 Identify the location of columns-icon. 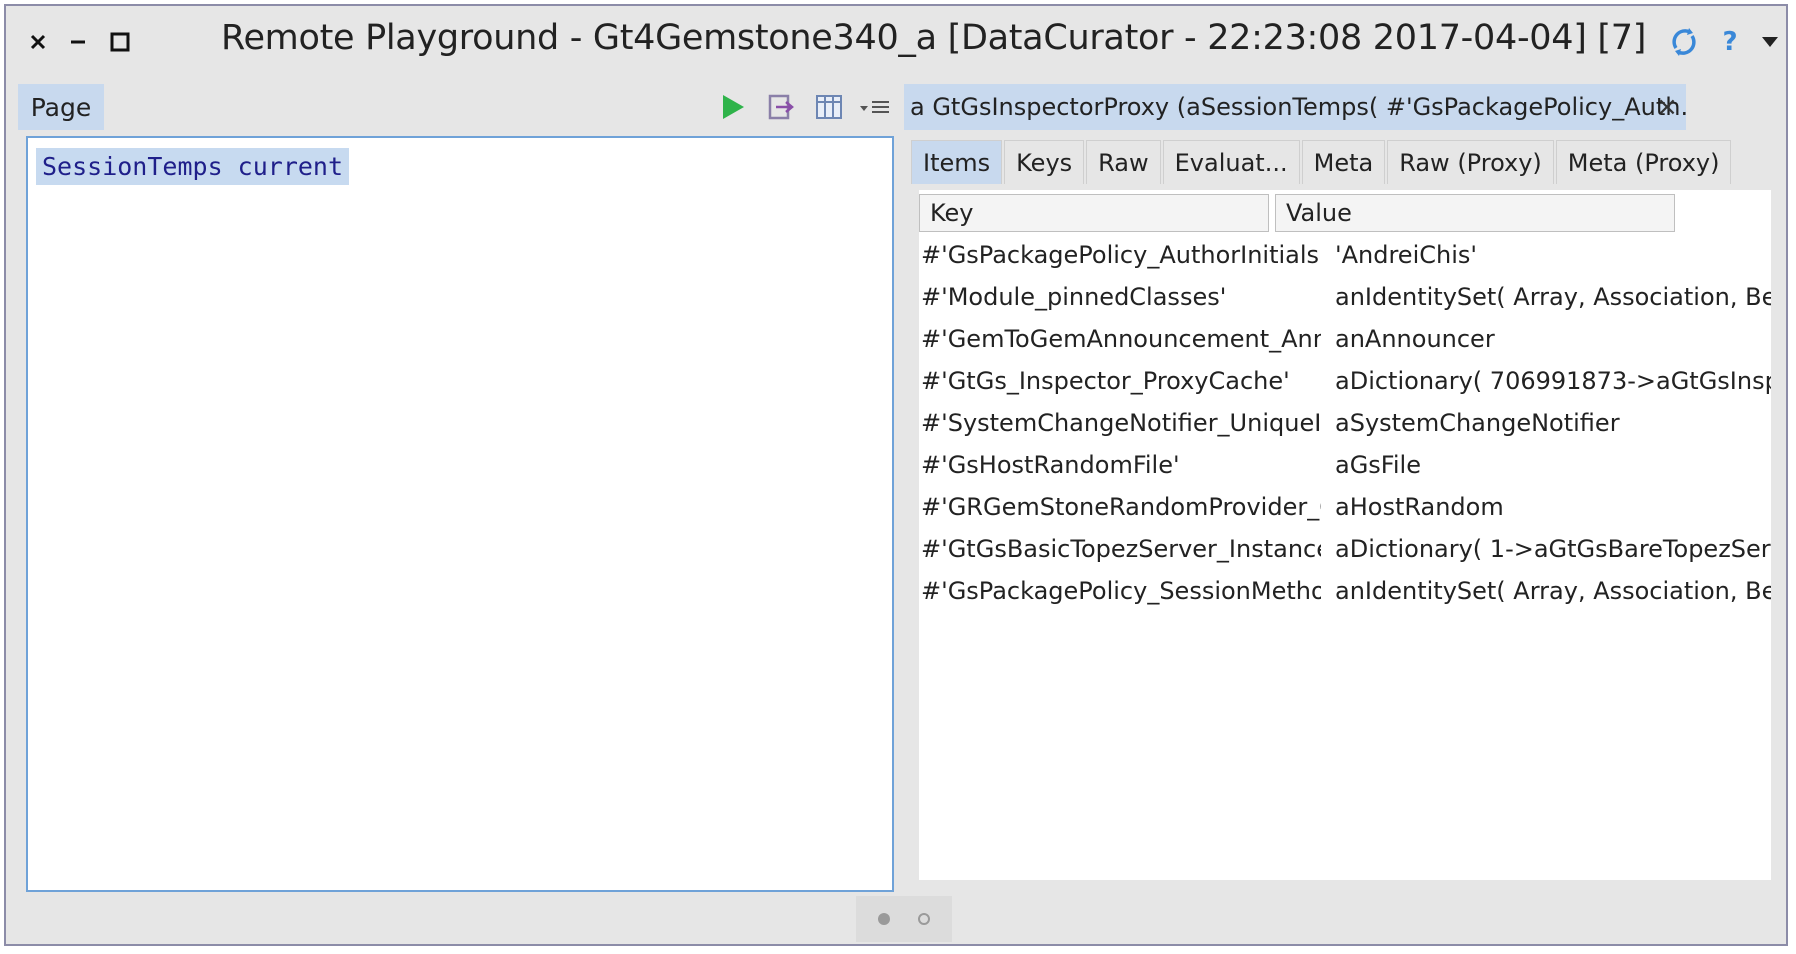
(829, 107).